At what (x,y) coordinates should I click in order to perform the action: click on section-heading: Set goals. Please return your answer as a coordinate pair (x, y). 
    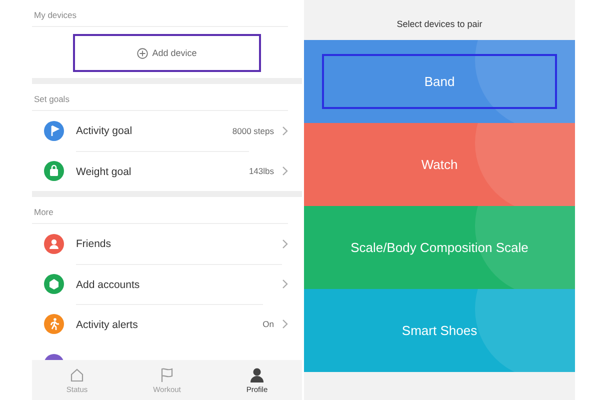
    Looking at the image, I should click on (160, 97).